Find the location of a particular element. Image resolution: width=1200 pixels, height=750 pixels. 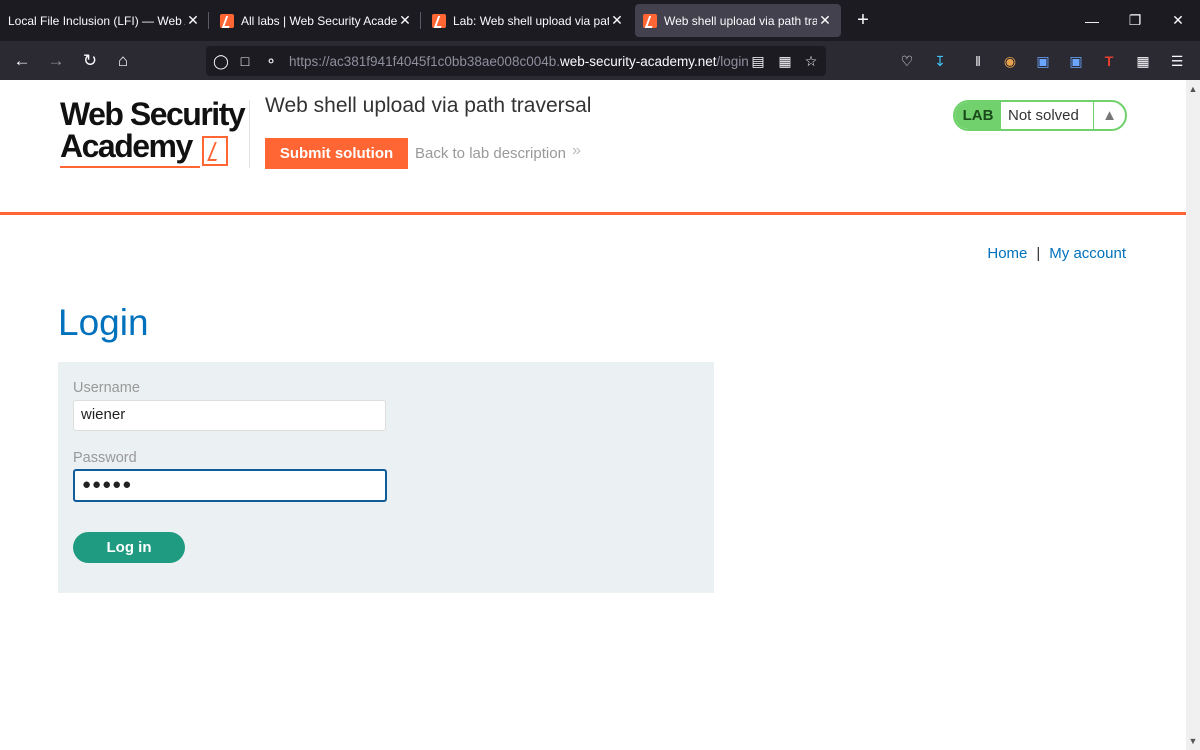

my-account-link: My account is located at coordinates (1087, 253).